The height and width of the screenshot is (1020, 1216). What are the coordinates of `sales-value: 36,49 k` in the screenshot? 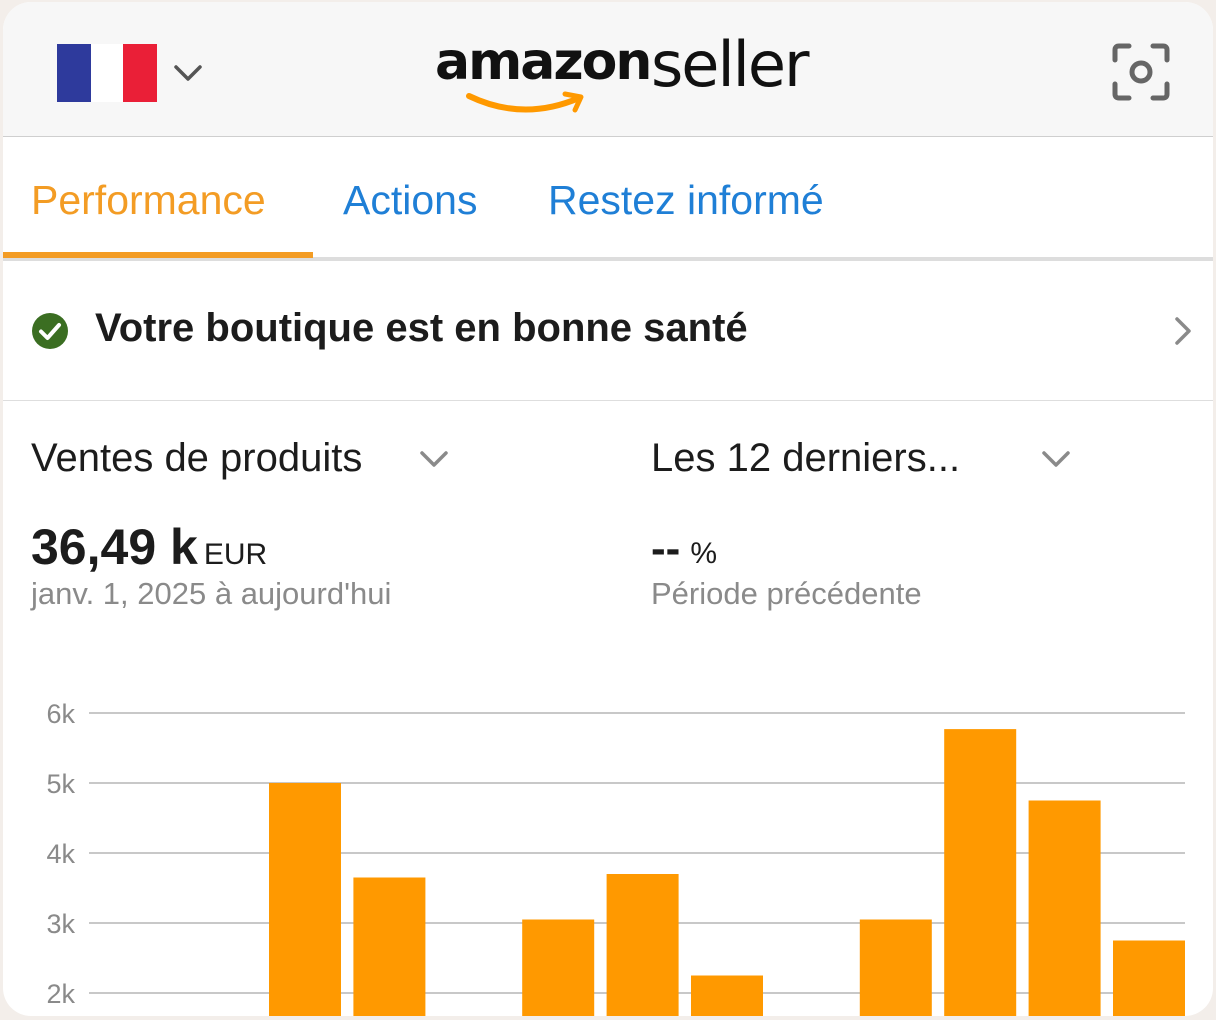 It's located at (114, 547).